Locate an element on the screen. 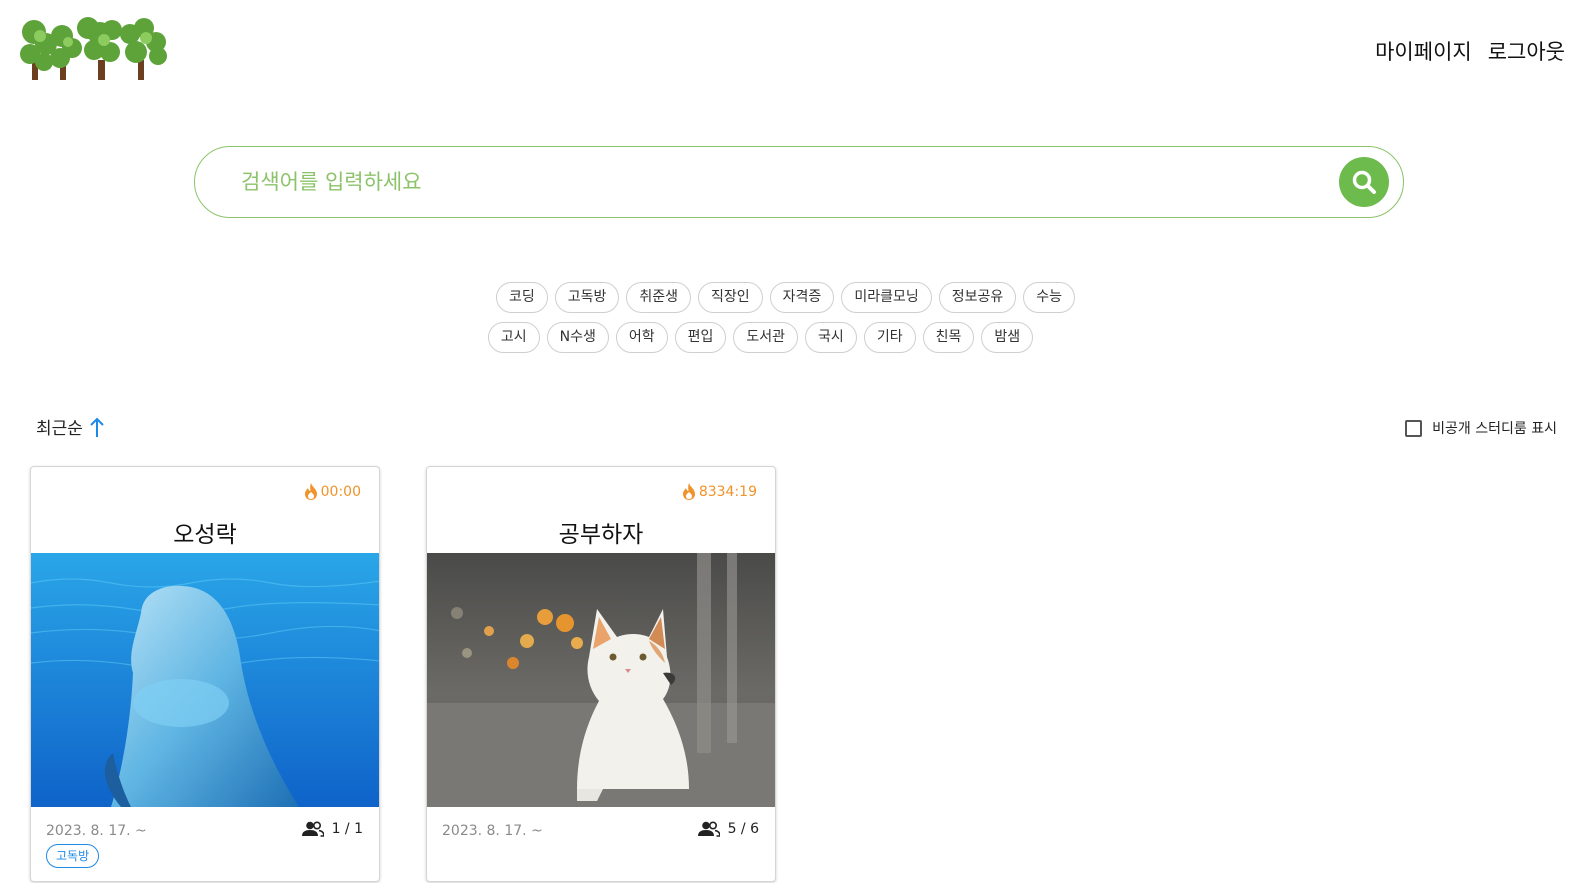 The height and width of the screenshot is (883, 1595). tag-chip: 국시 is located at coordinates (831, 337).